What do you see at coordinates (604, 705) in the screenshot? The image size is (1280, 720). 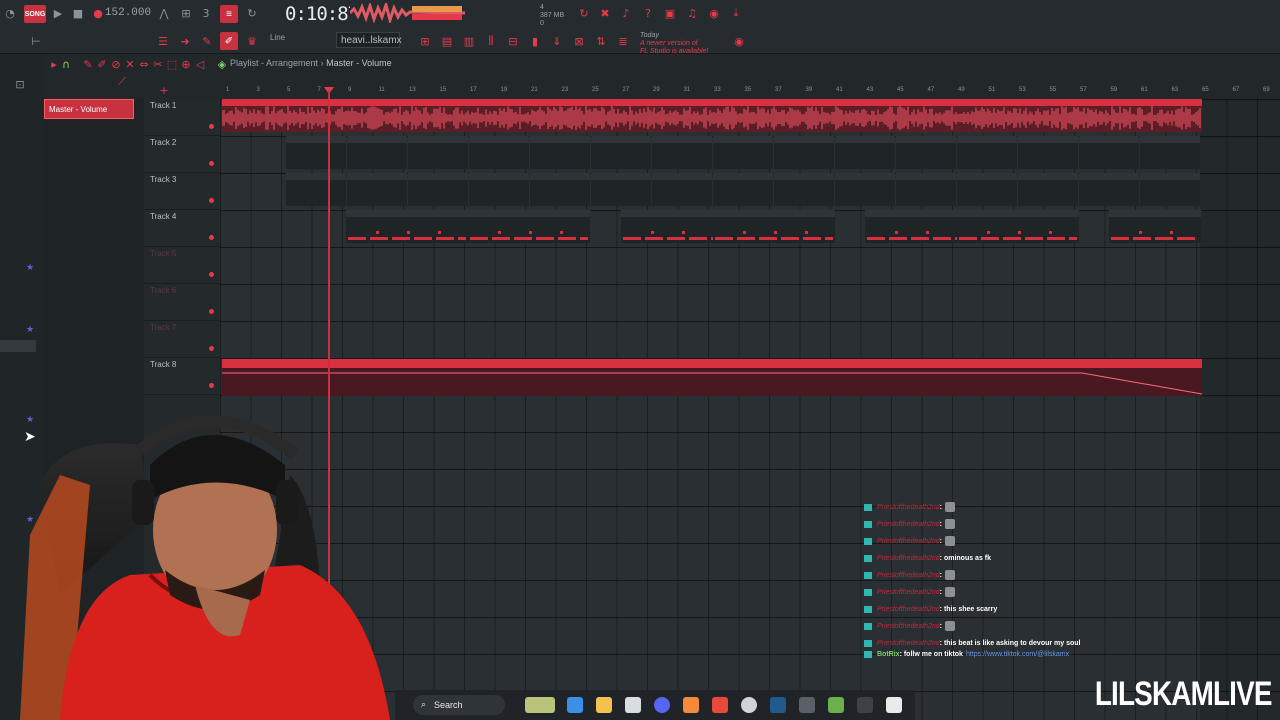 I see `file-explorer-icon` at bounding box center [604, 705].